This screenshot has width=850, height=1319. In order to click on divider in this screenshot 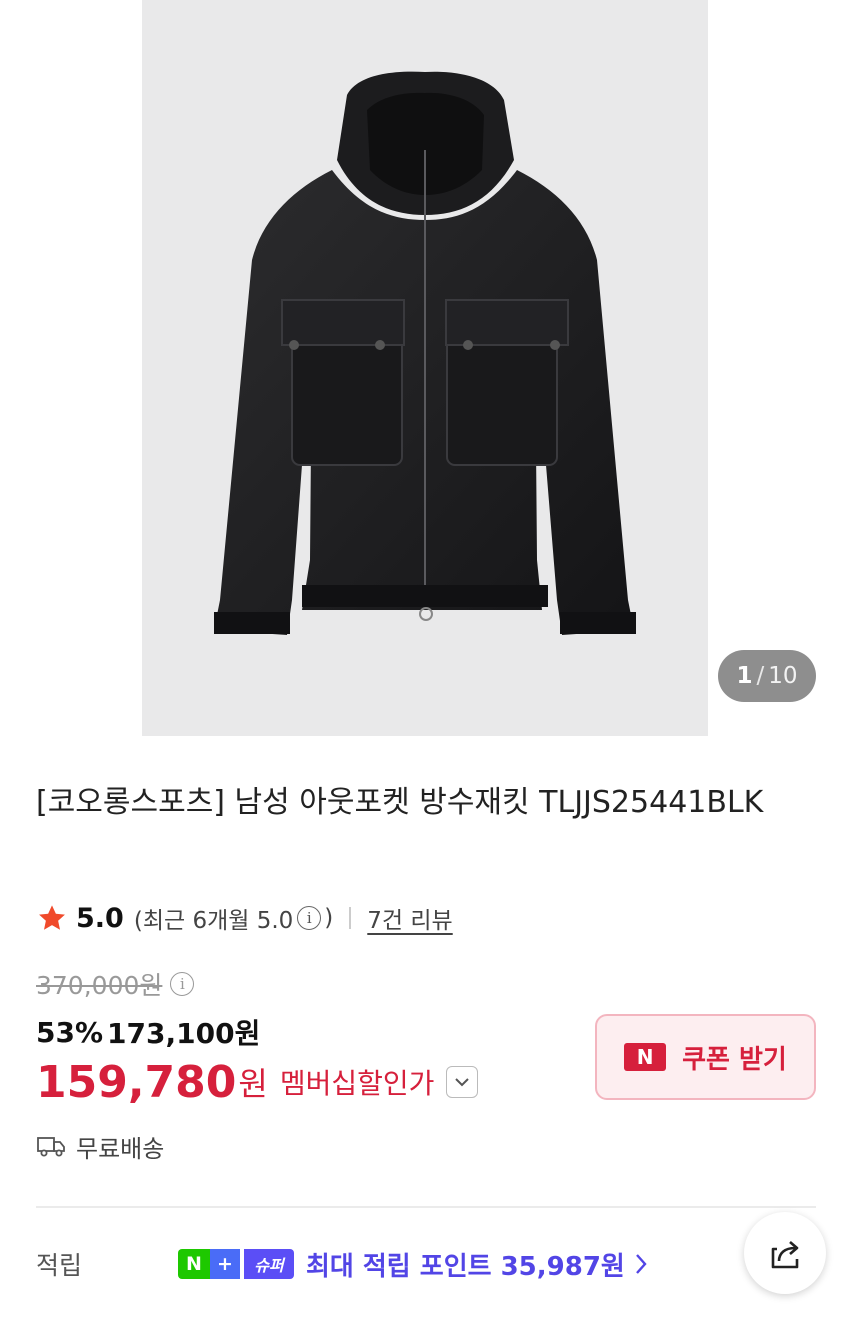, I will do `click(350, 918)`.